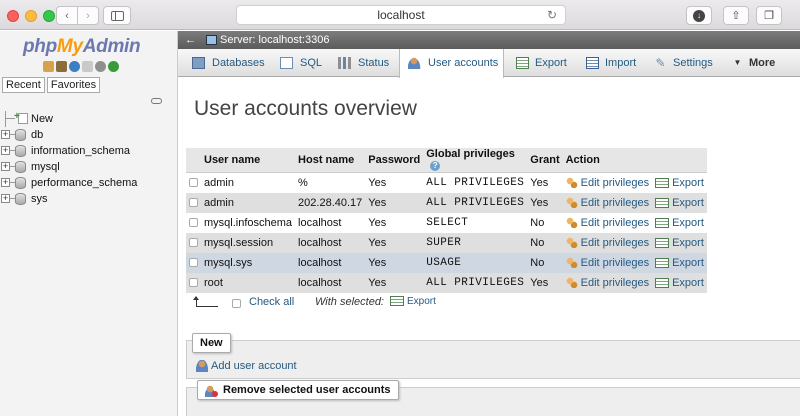 The height and width of the screenshot is (416, 800). I want to click on tree-item-new: New, so click(89, 118).